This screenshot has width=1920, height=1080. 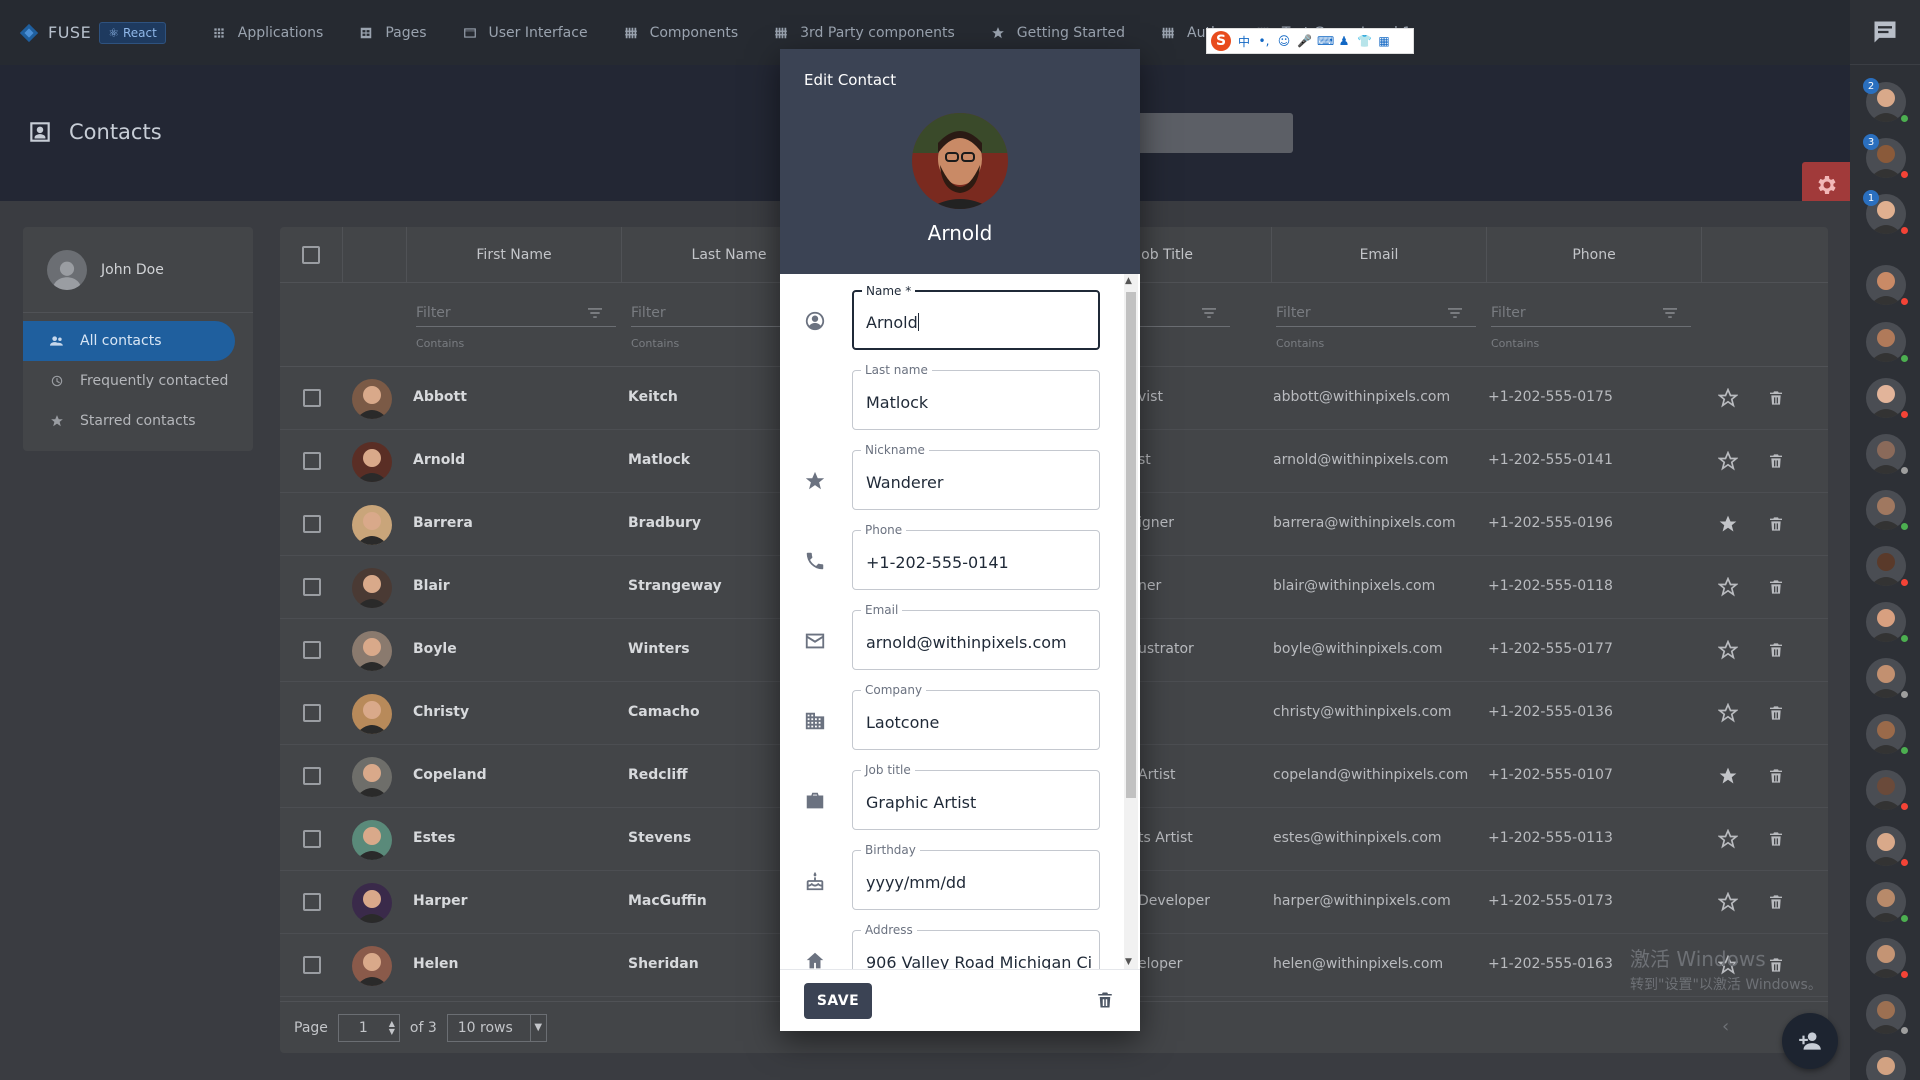 I want to click on chat-toggle, so click(x=1885, y=32).